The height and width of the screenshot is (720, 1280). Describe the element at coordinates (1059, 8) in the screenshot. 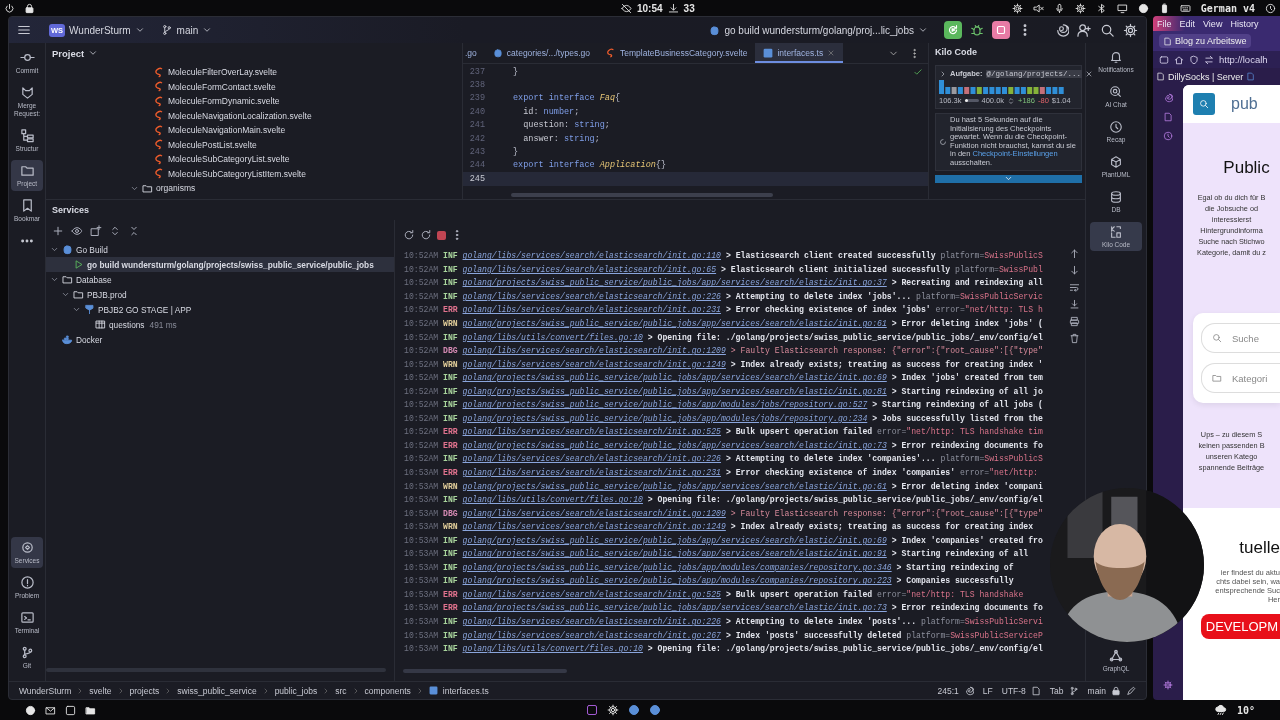

I see `microphone-icon` at that location.